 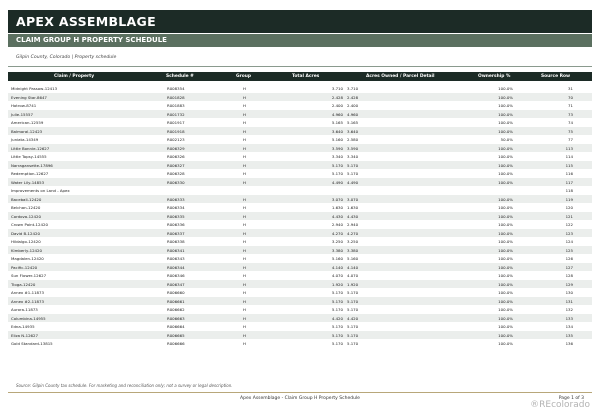 What do you see at coordinates (353, 156) in the screenshot?
I see `cell-acres-owned: 3.340` at bounding box center [353, 156].